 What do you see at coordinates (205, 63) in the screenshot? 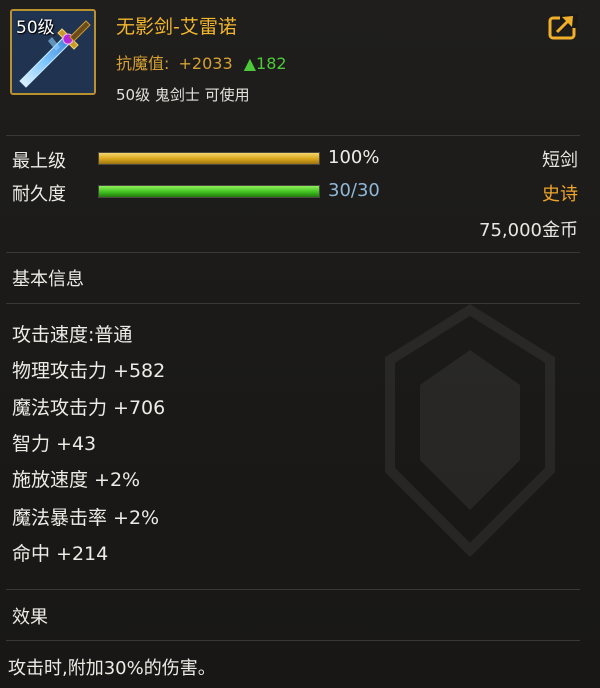
I see `magic-resist-value: +2033` at bounding box center [205, 63].